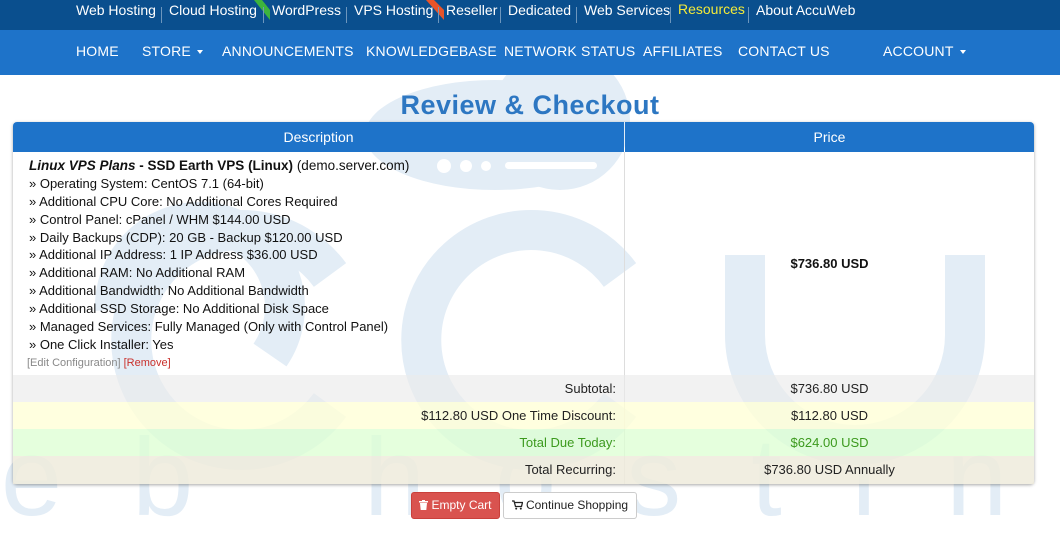 The image size is (1060, 537). What do you see at coordinates (74, 363) in the screenshot?
I see `edit-configuration-link: [Edit Configuration]` at bounding box center [74, 363].